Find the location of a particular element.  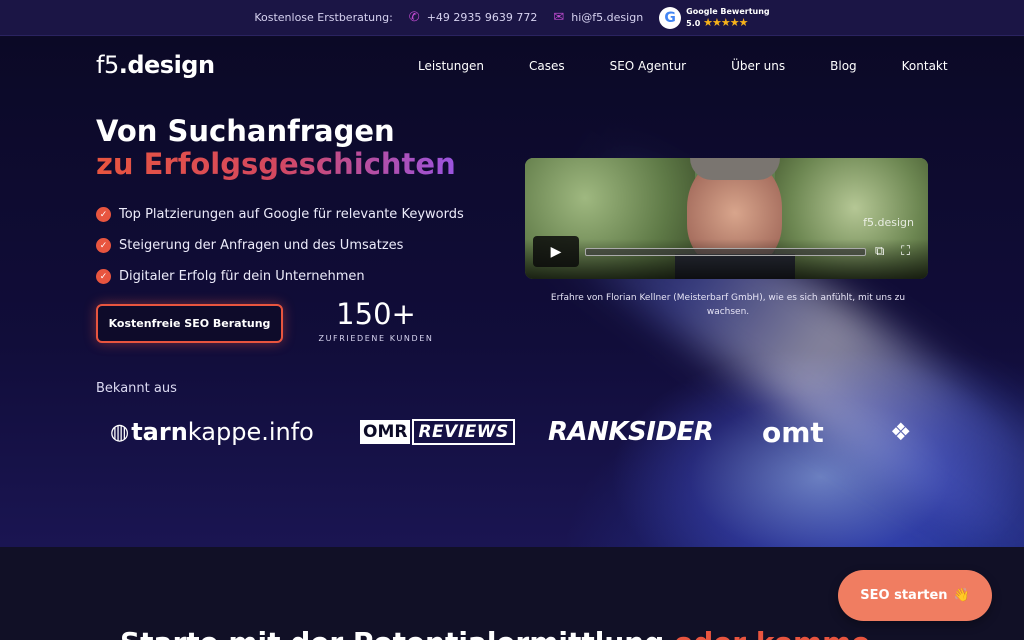

consult-label: Kostenlose Erstberatung: is located at coordinates (323, 17).